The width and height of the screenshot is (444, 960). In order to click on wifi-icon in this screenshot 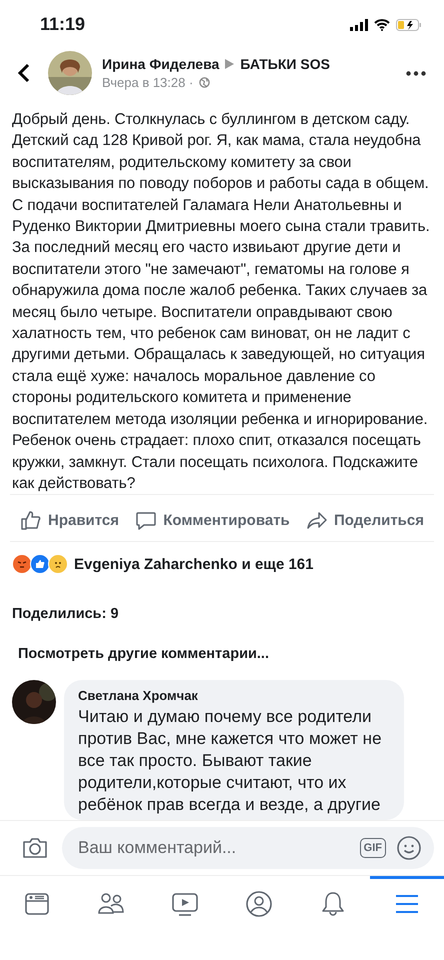, I will do `click(382, 24)`.